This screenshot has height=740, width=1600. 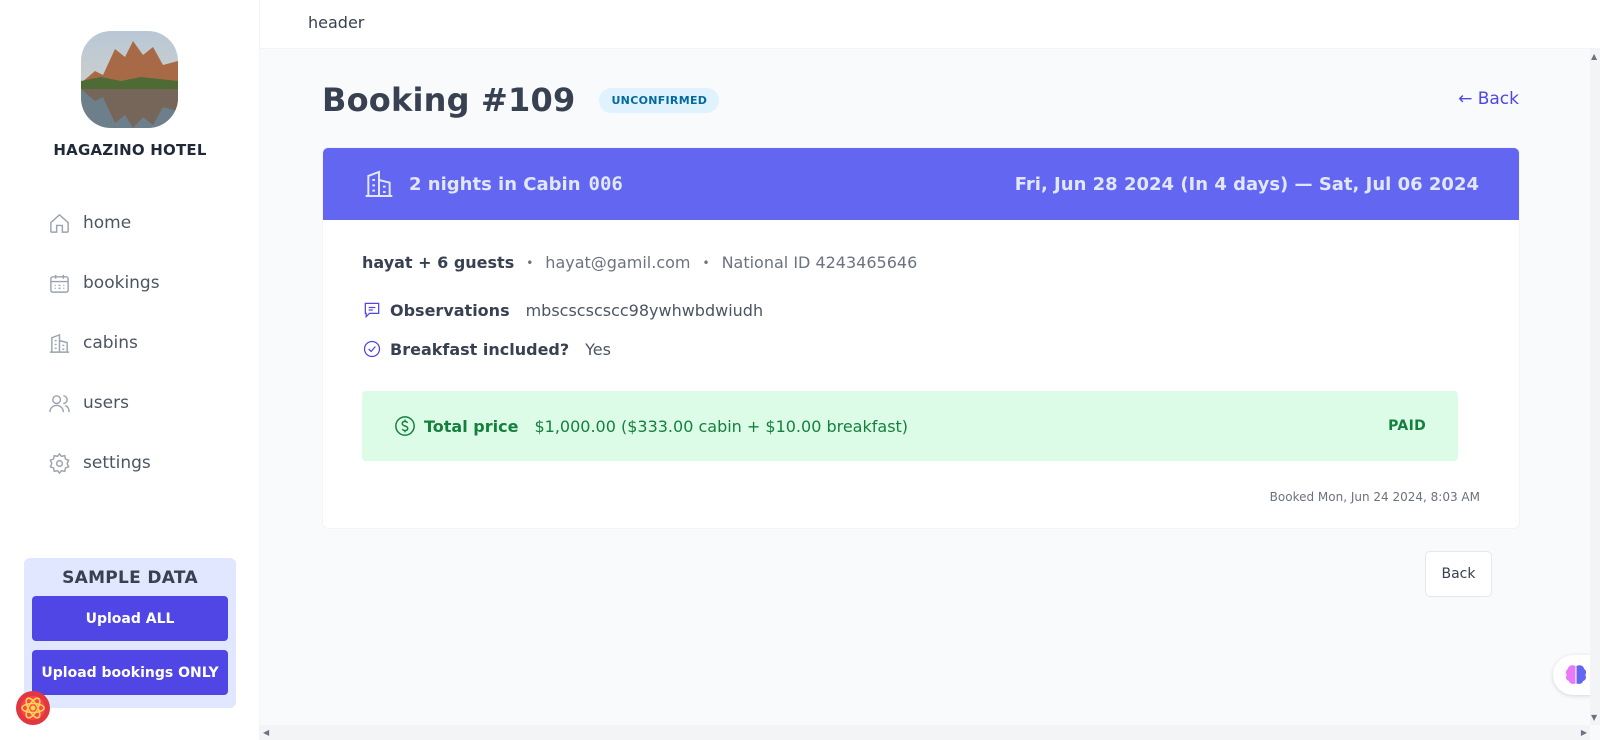 I want to click on scroll-up-icon: ▲, so click(x=1594, y=56).